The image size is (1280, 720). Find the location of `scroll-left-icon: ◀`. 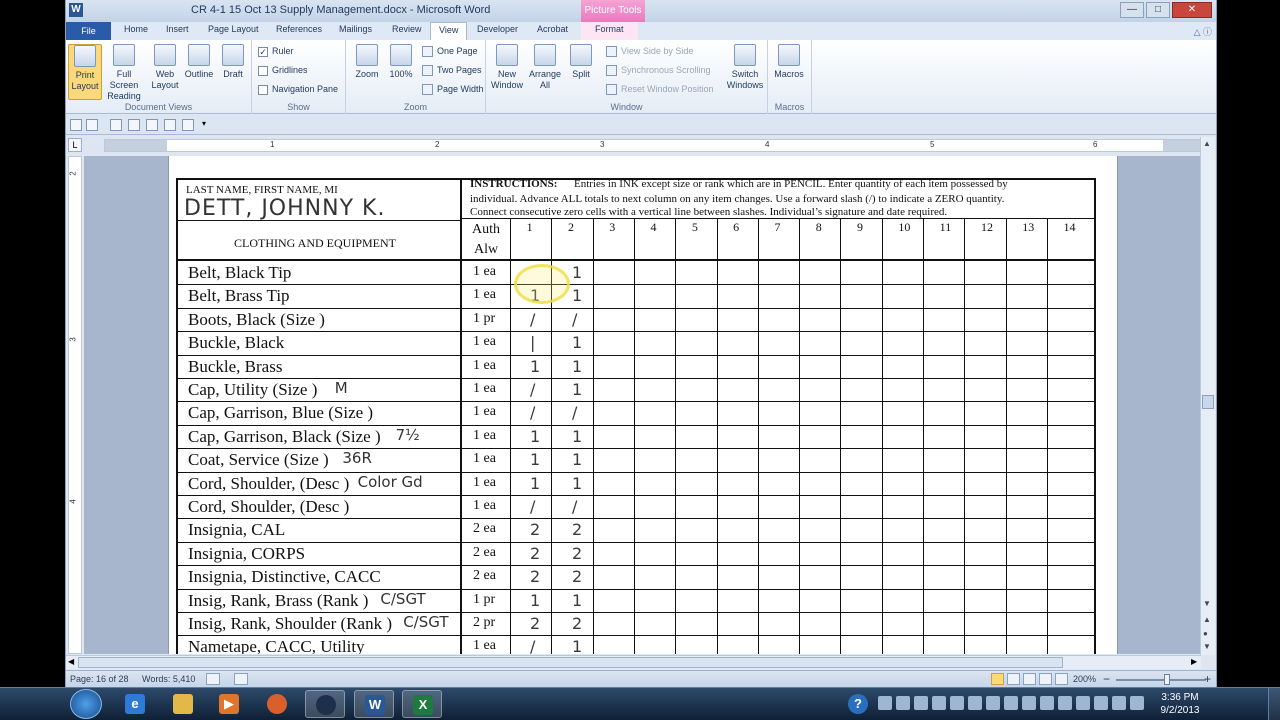

scroll-left-icon: ◀ is located at coordinates (71, 661).